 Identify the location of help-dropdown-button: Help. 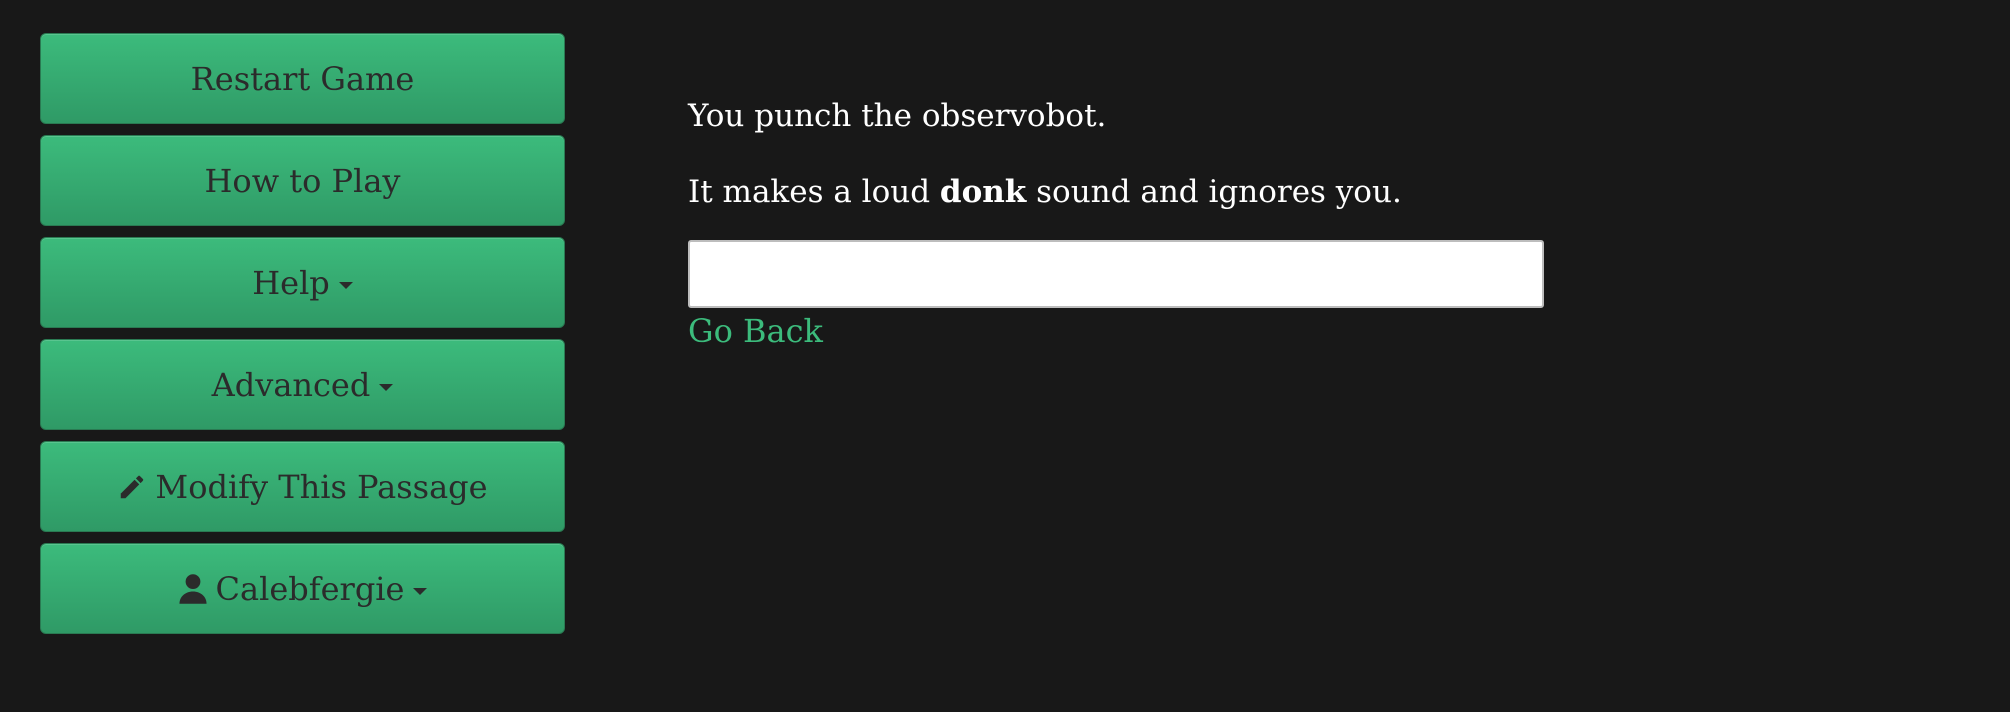
(302, 282).